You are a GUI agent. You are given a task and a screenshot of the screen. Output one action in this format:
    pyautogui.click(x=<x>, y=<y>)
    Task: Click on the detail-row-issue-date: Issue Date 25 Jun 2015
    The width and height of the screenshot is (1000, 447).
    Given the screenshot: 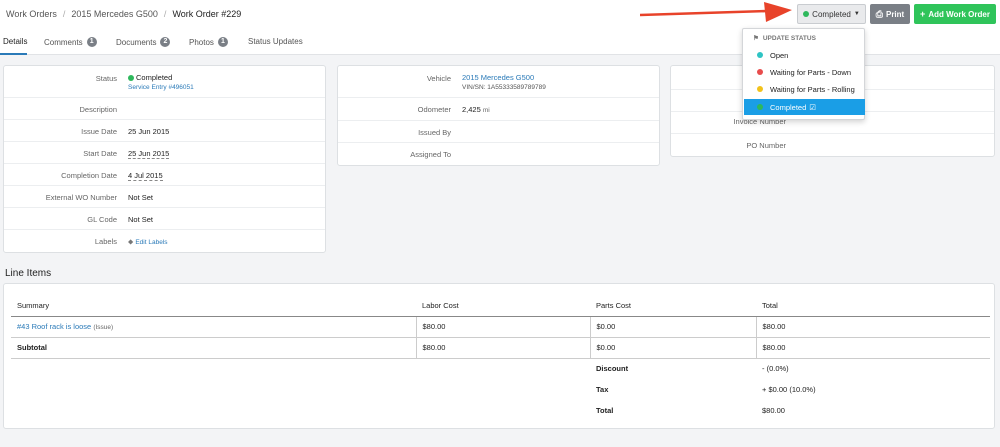 What is the action you would take?
    pyautogui.click(x=164, y=131)
    